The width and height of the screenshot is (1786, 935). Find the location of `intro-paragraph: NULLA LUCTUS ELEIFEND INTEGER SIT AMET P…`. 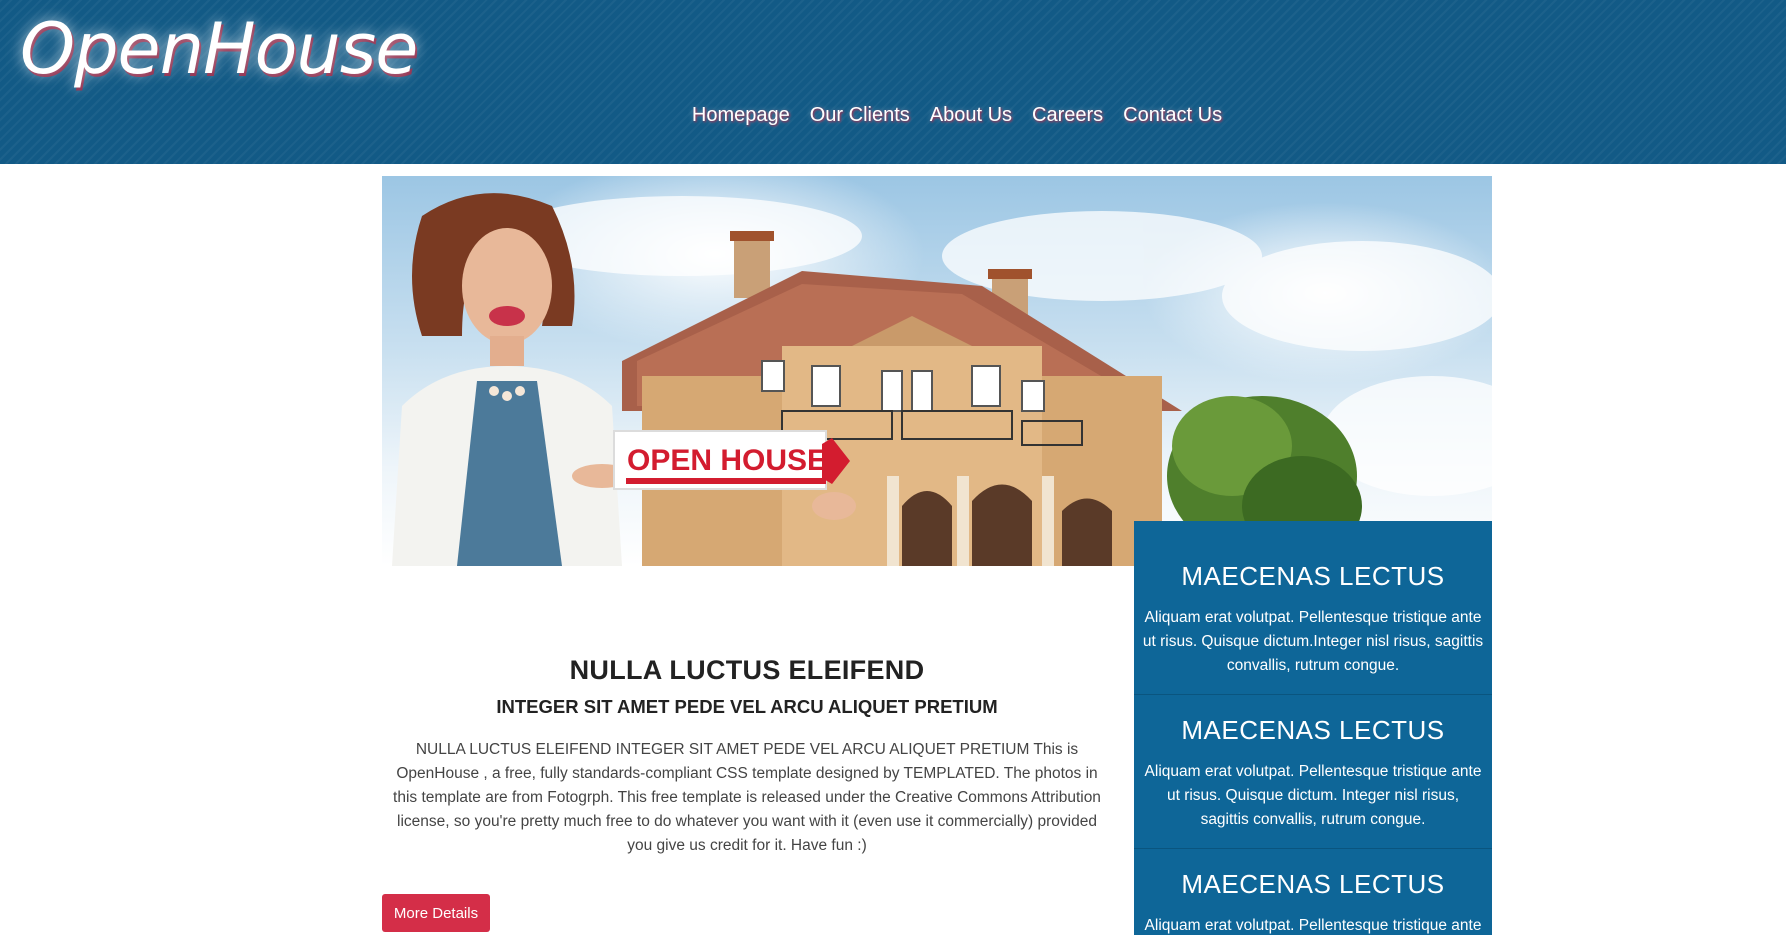

intro-paragraph: NULLA LUCTUS ELEIFEND INTEGER SIT AMET P… is located at coordinates (747, 797).